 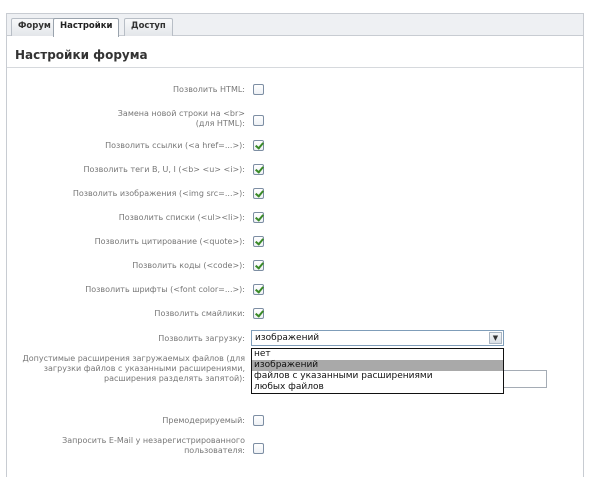 What do you see at coordinates (258, 265) in the screenshot?
I see `allow-code-checkbox` at bounding box center [258, 265].